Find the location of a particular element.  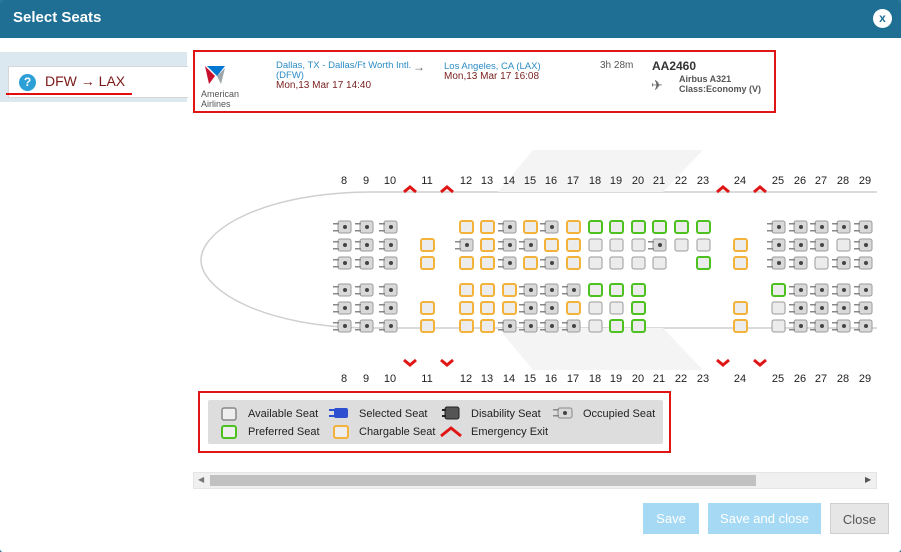

row-number-bottom: 29 is located at coordinates (865, 379).